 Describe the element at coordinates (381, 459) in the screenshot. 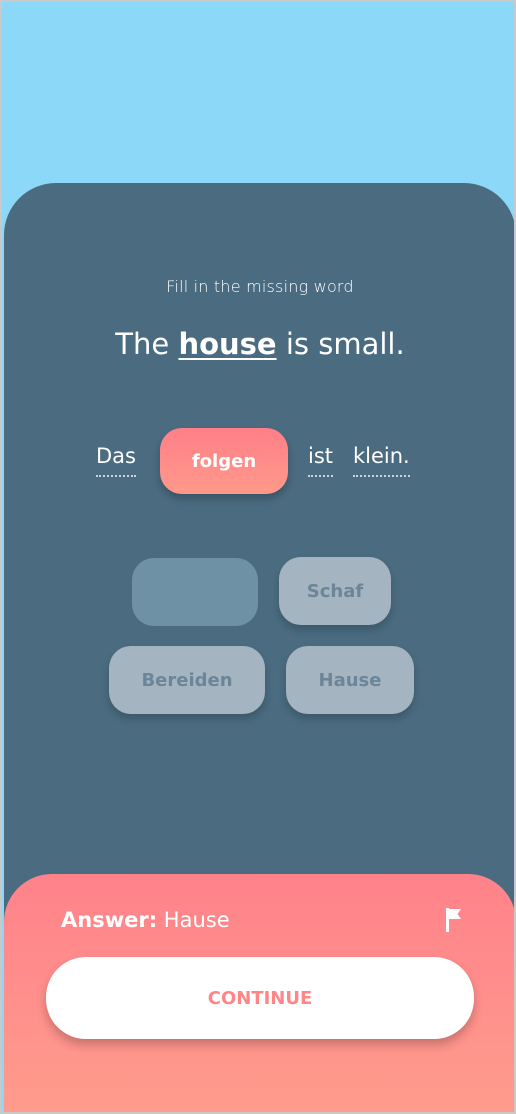

I see `german-word-klein: klein.` at that location.